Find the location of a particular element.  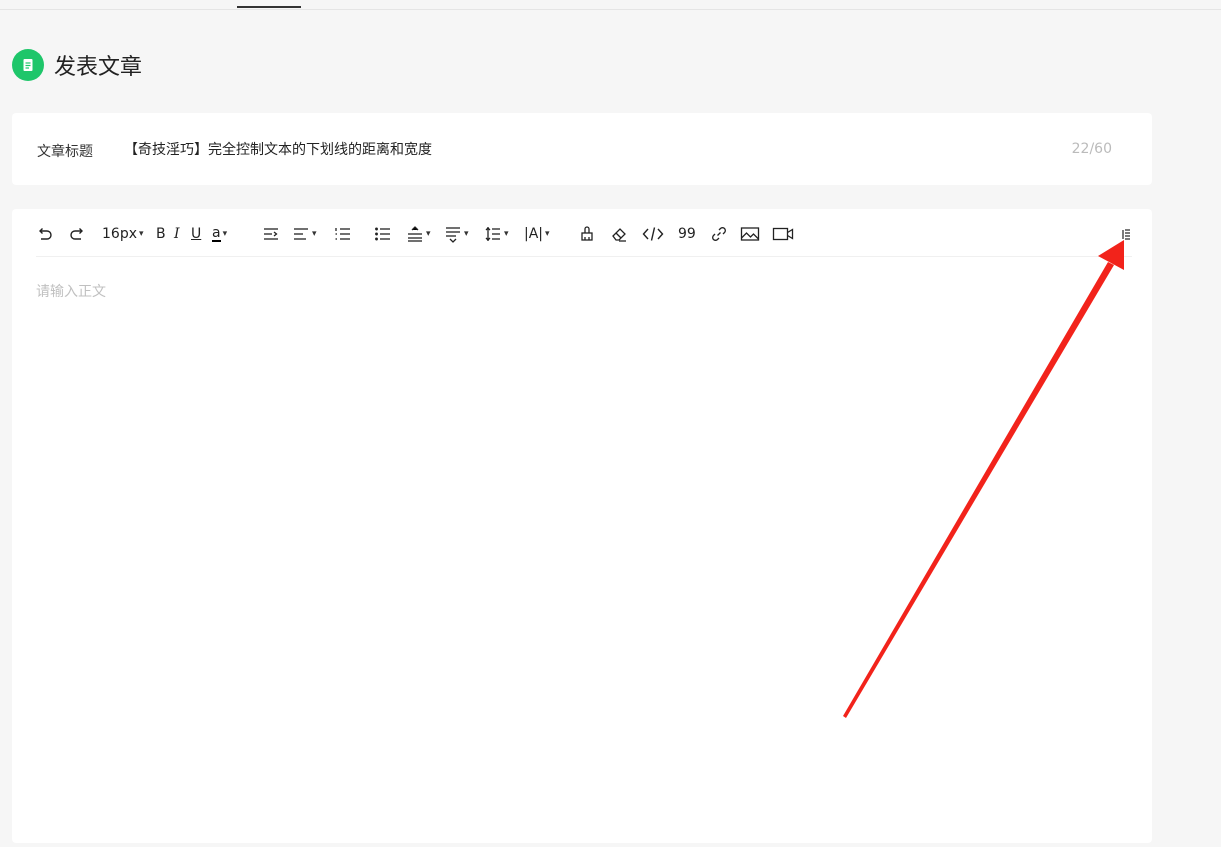

document-icon is located at coordinates (28, 65).